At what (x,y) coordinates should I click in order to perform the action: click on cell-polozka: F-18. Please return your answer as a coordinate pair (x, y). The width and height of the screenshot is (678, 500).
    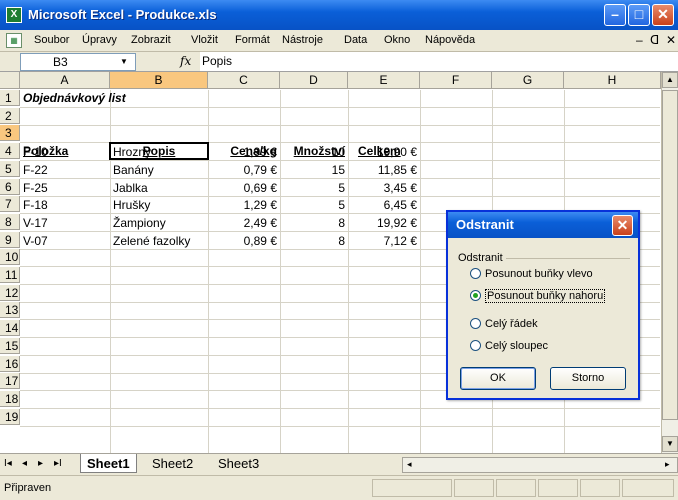
    Looking at the image, I should click on (65, 205).